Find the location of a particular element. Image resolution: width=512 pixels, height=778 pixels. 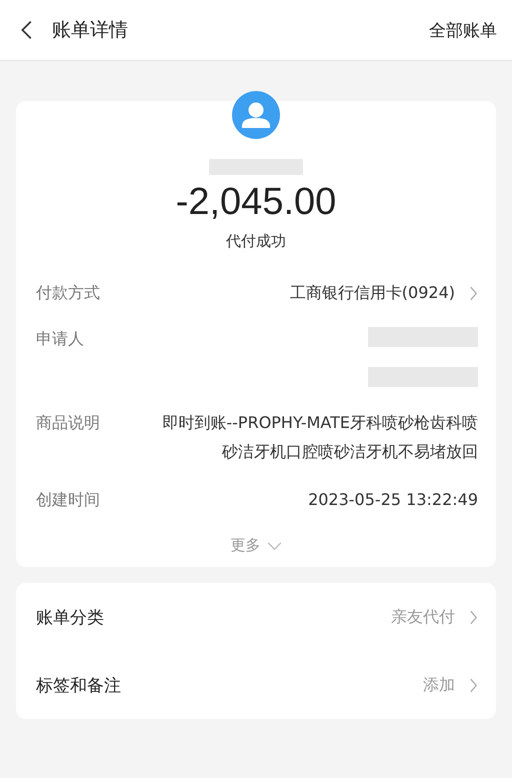

option-row: 标签和备注 添加 is located at coordinates (257, 685).